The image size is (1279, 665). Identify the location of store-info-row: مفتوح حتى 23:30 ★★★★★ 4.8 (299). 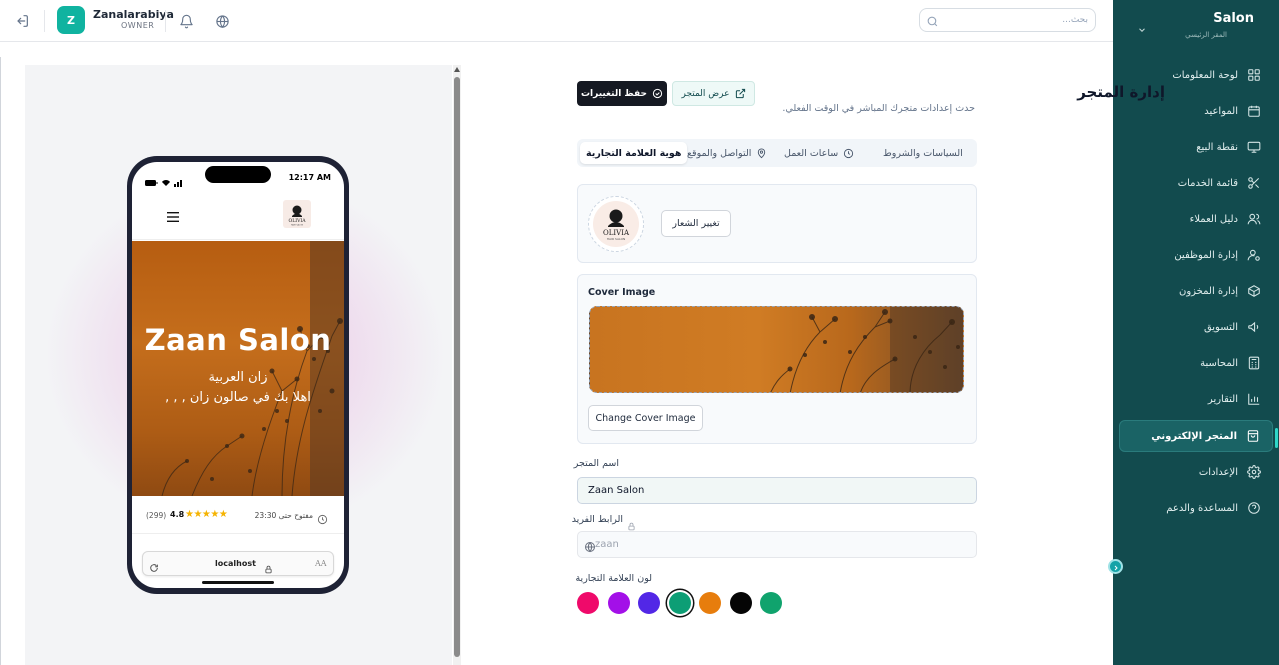
(238, 515).